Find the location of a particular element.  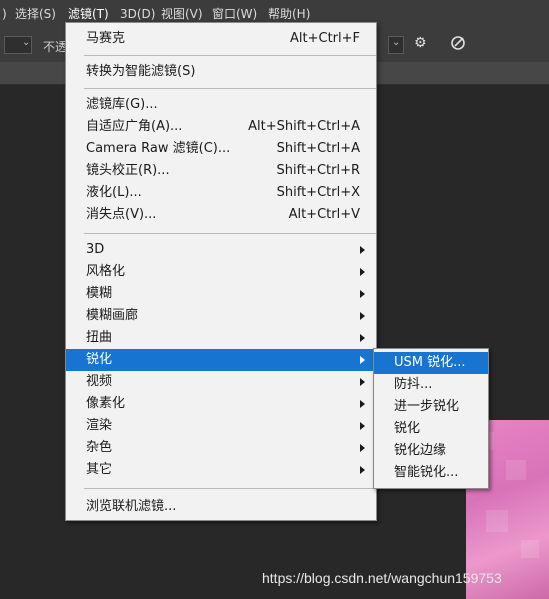

menu-item-convert-smart-filter: 转换为智能滤镜(S) is located at coordinates (221, 72).